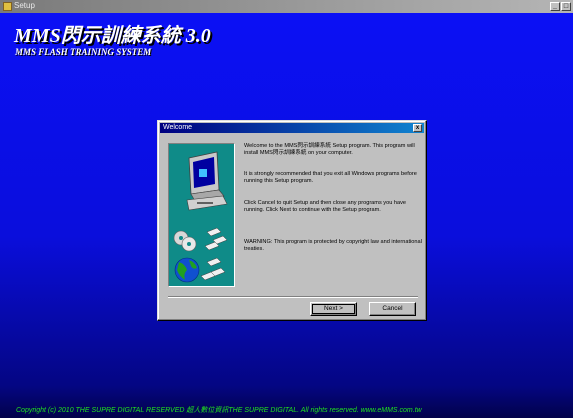 The image size is (573, 418). Describe the element at coordinates (333, 309) in the screenshot. I see `next-button: Next >` at that location.